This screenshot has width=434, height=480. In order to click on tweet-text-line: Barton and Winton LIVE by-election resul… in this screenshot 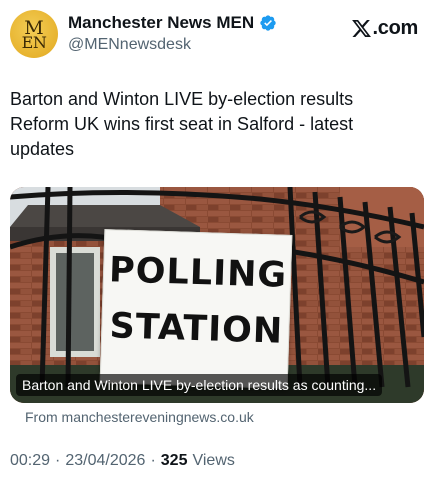, I will do `click(182, 99)`.